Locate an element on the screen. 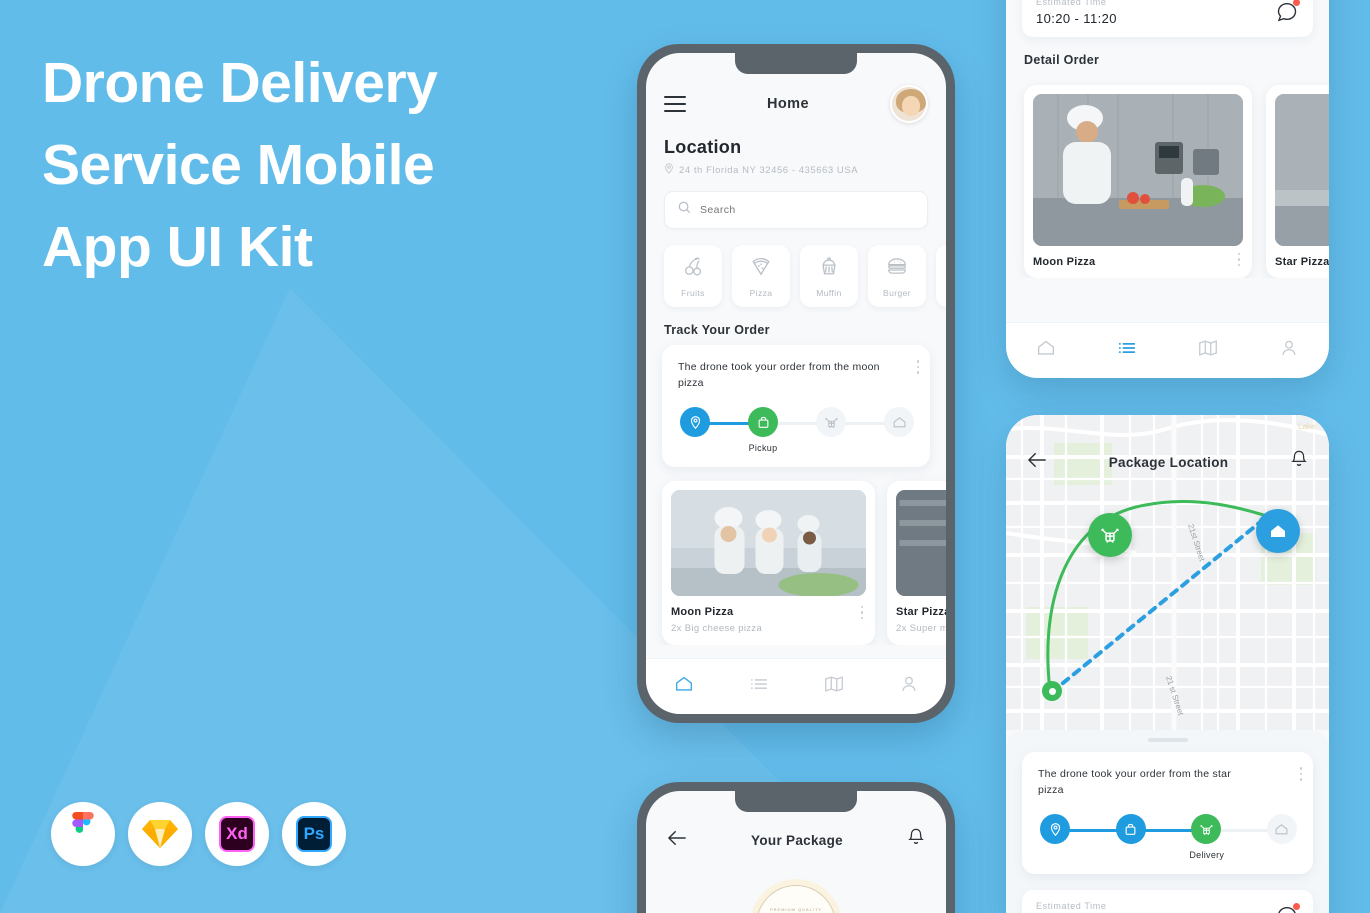  drone-icon is located at coordinates (1206, 829).